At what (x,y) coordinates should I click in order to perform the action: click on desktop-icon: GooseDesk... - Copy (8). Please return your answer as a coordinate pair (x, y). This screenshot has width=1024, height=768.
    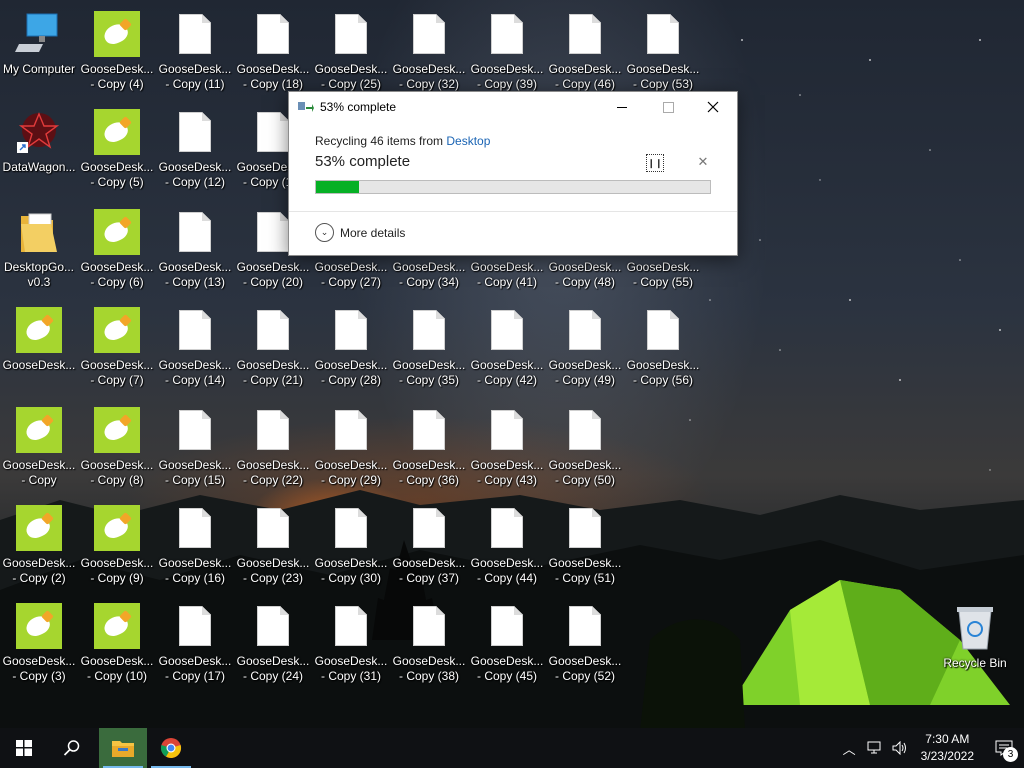
    Looking at the image, I should click on (117, 452).